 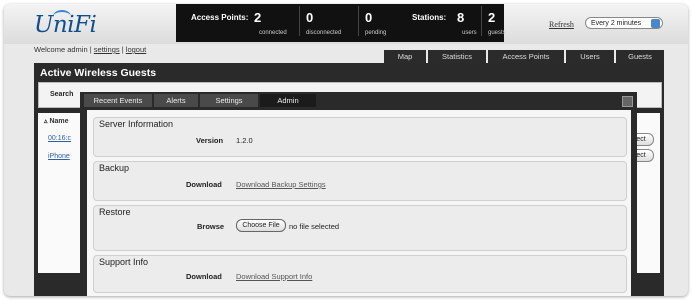 What do you see at coordinates (98, 73) in the screenshot?
I see `page-title: Active Wireless Guests` at bounding box center [98, 73].